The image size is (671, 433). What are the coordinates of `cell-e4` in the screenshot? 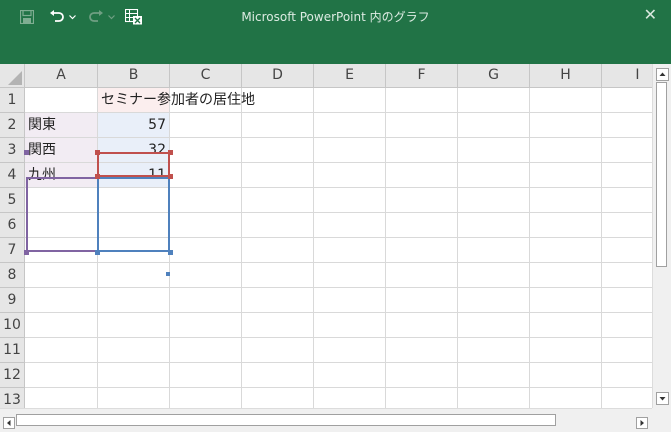 It's located at (350, 175).